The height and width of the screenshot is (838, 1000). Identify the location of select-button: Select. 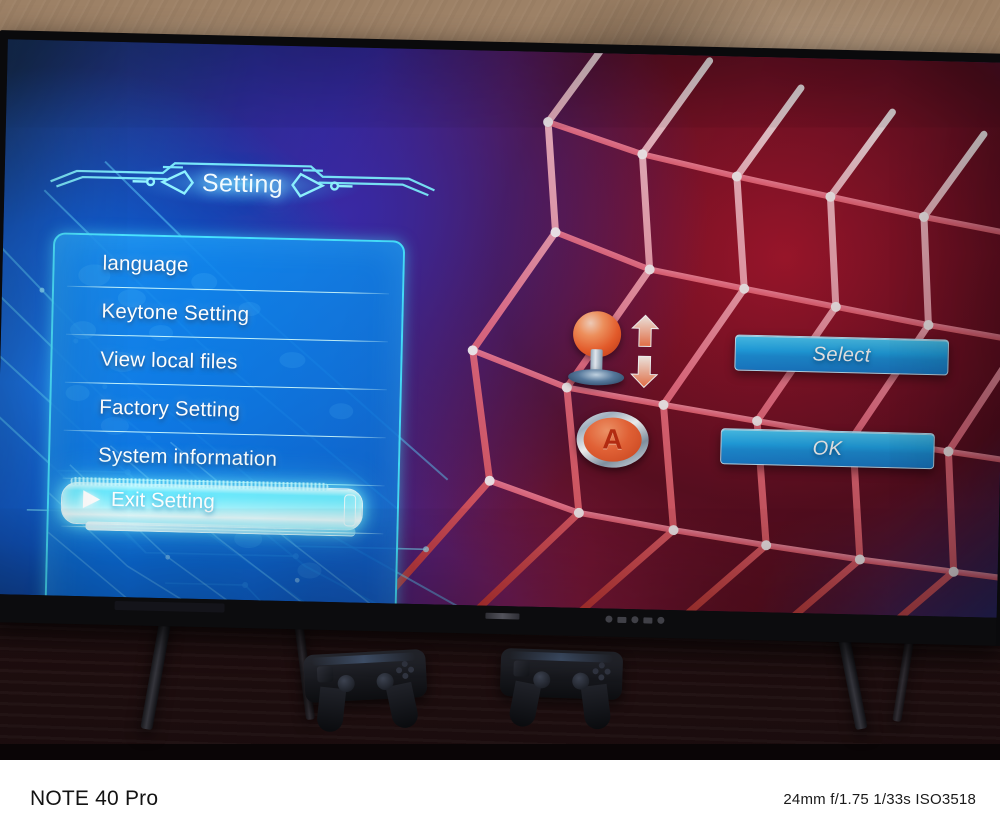
(842, 355).